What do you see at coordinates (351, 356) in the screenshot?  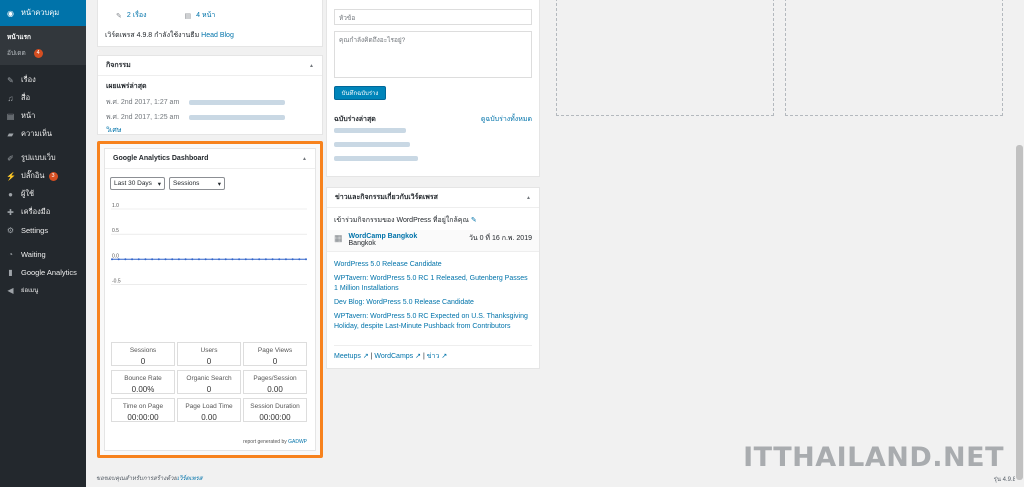 I see `meetups-link: Meetups ↗` at bounding box center [351, 356].